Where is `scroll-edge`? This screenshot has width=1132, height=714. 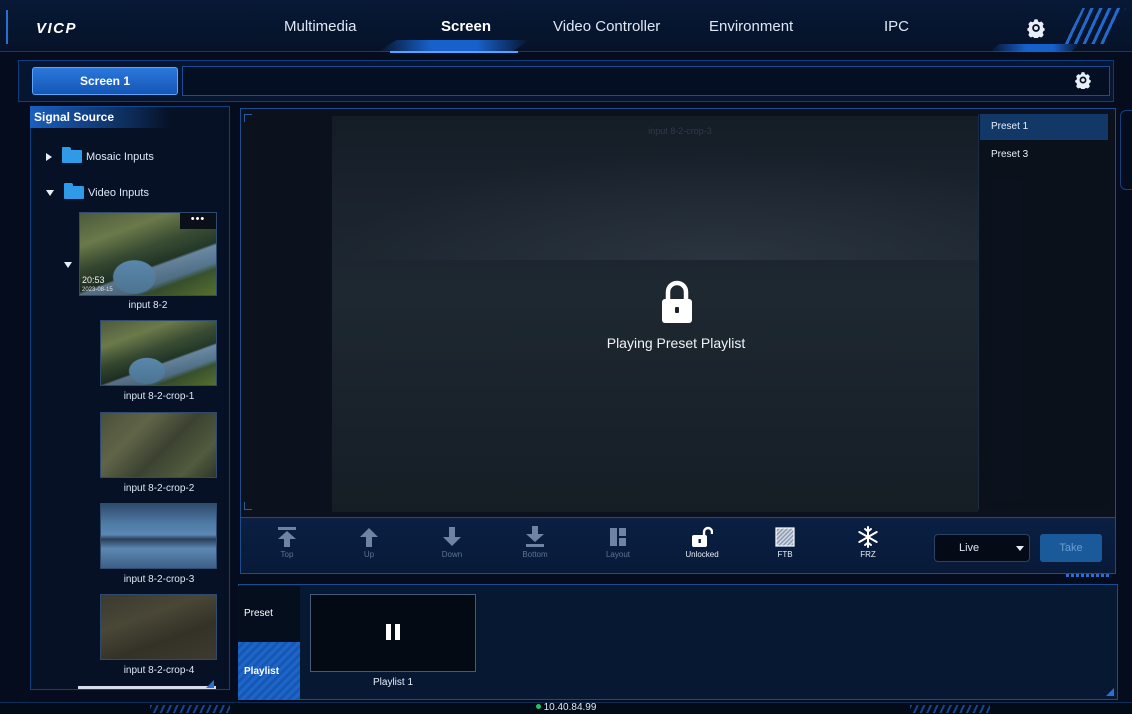
scroll-edge is located at coordinates (147, 687).